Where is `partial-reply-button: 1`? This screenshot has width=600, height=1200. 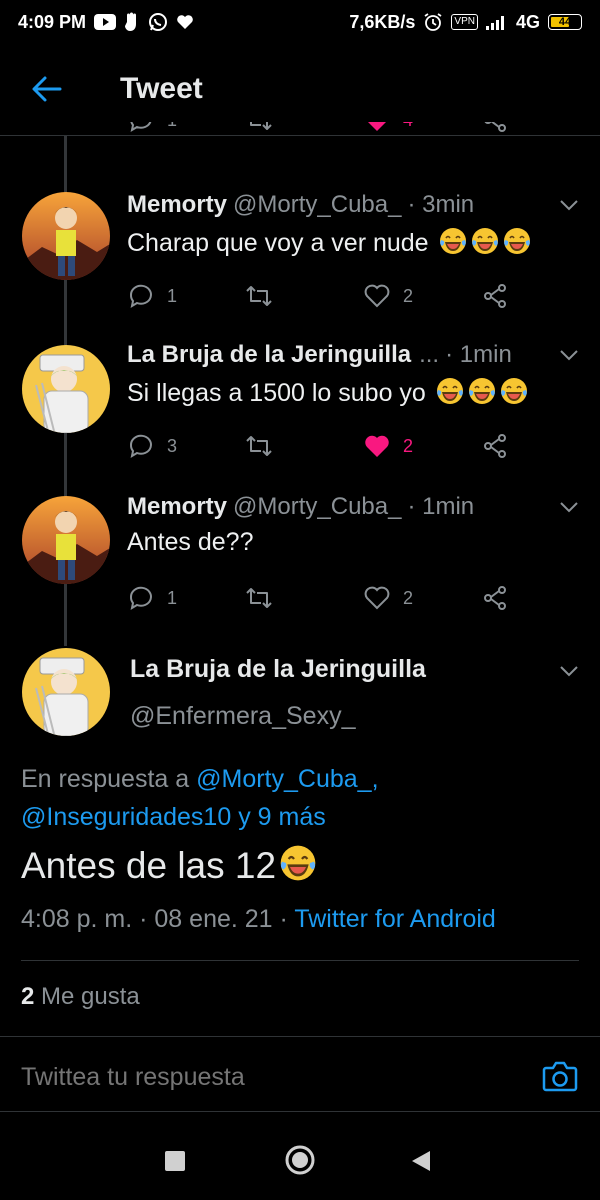
partial-reply-button: 1 is located at coordinates (152, 128).